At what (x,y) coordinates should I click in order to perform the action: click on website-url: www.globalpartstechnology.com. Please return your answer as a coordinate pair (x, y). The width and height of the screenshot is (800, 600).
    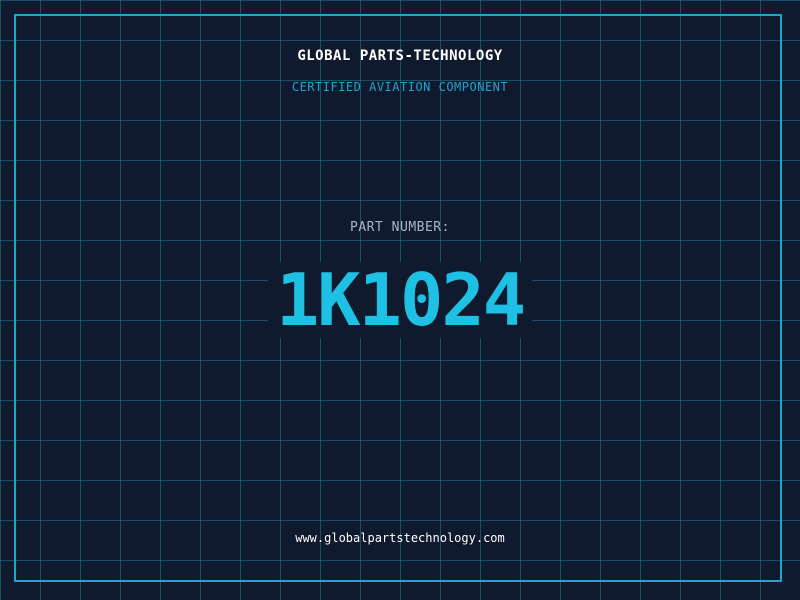
    Looking at the image, I should click on (400, 538).